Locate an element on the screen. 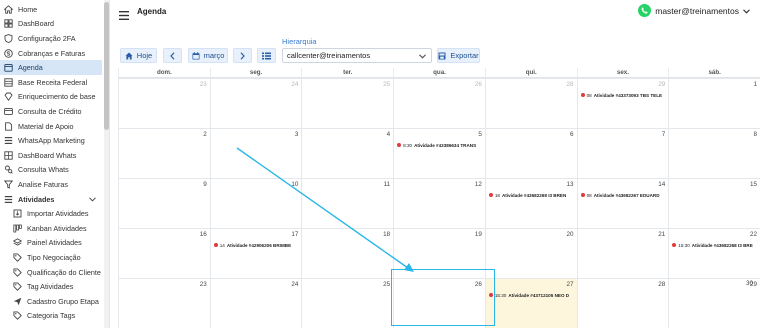 Image resolution: width=768 pixels, height=330 pixels. annotation-arrow is located at coordinates (325, 209).